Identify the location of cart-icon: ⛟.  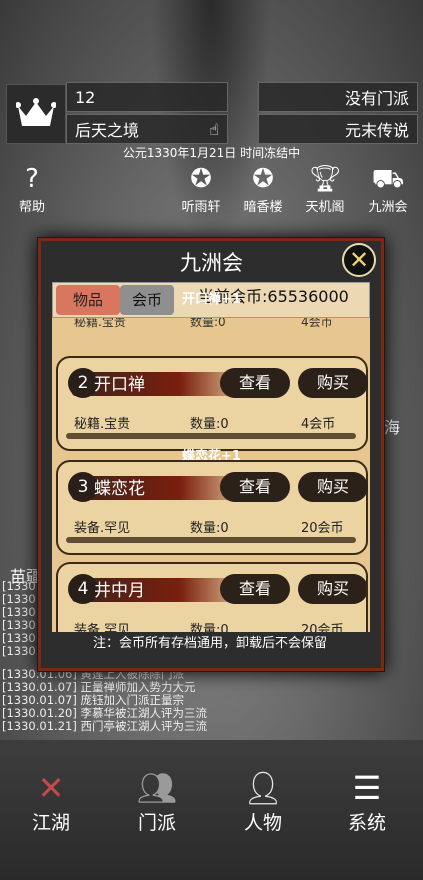
(388, 179).